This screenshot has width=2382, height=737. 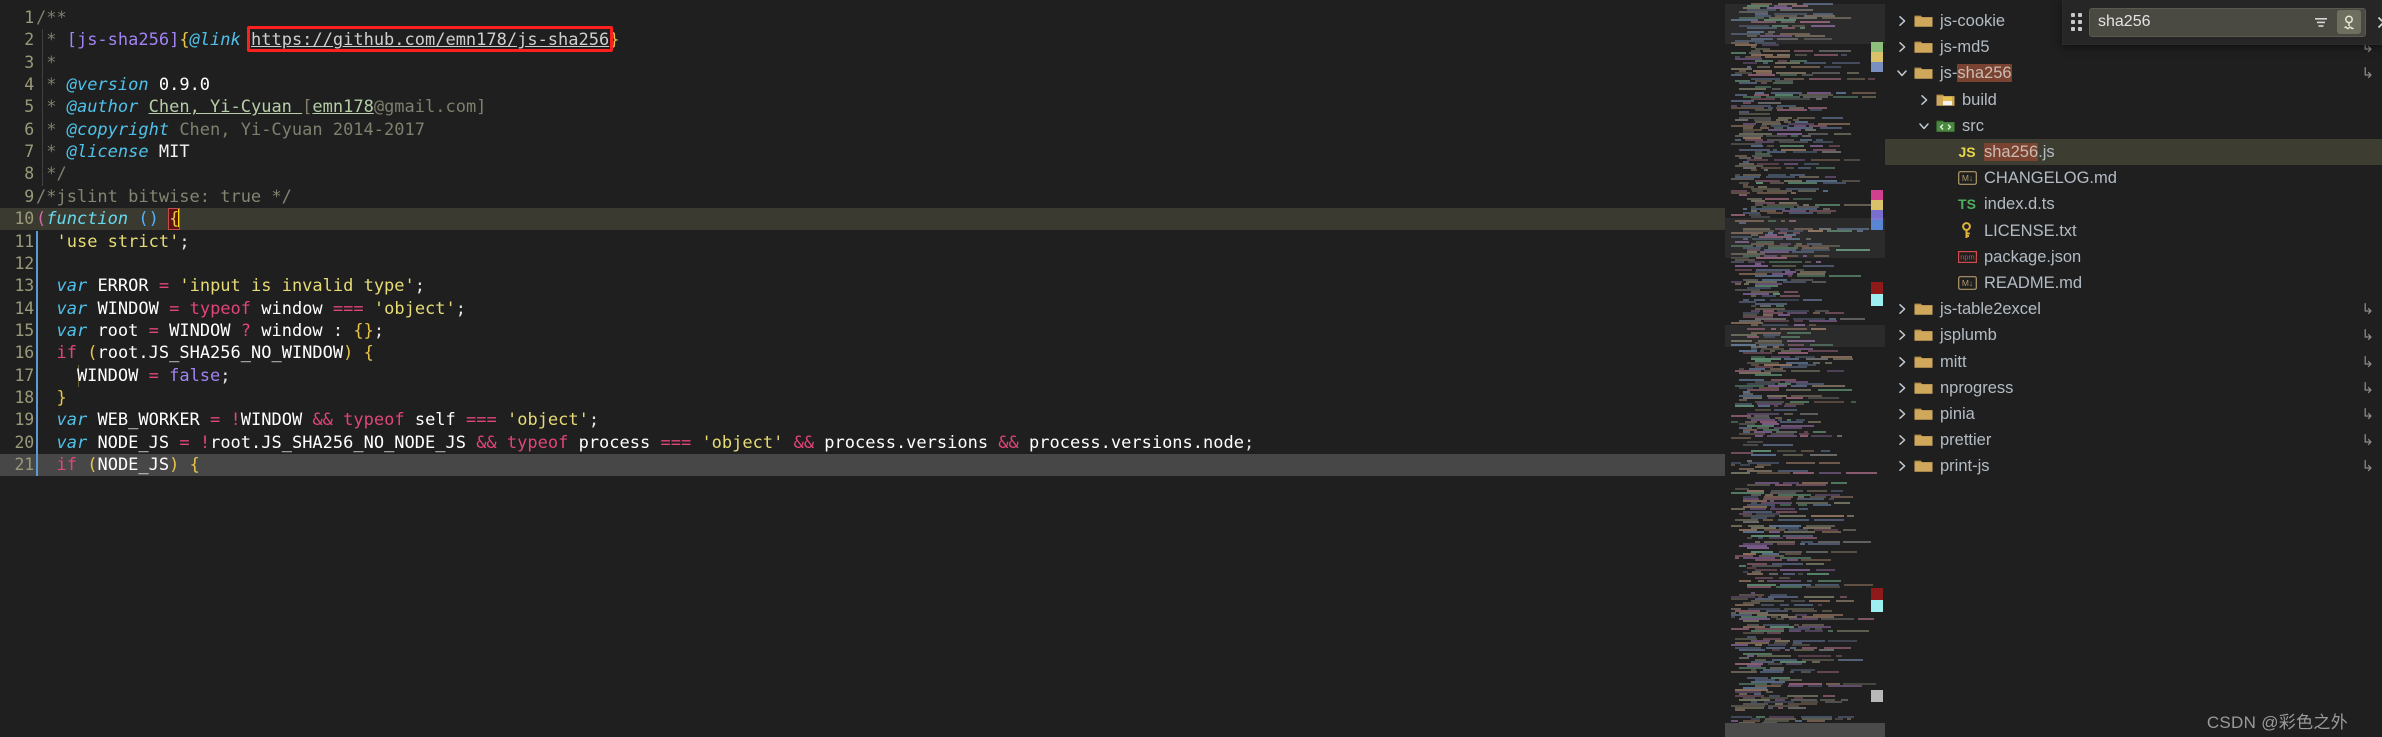 What do you see at coordinates (24, 219) in the screenshot?
I see `line-number: 10` at bounding box center [24, 219].